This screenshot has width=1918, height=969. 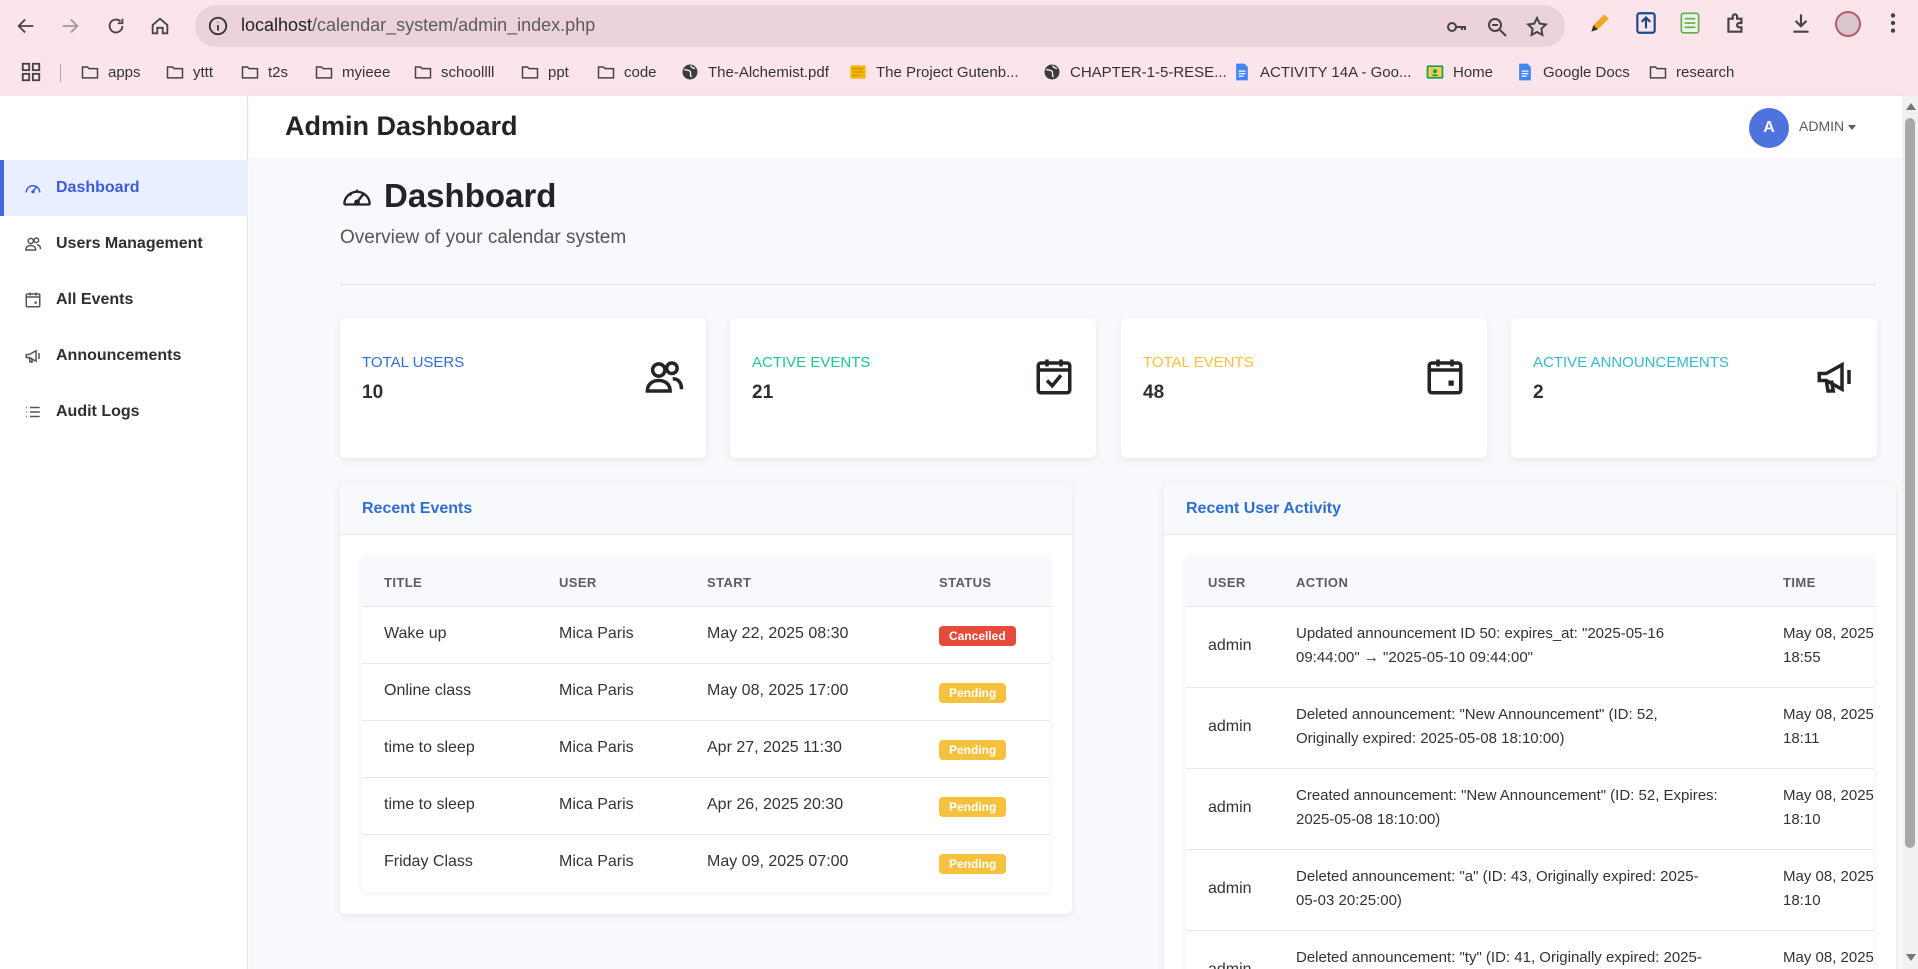 What do you see at coordinates (1497, 27) in the screenshot?
I see `zoom-icon` at bounding box center [1497, 27].